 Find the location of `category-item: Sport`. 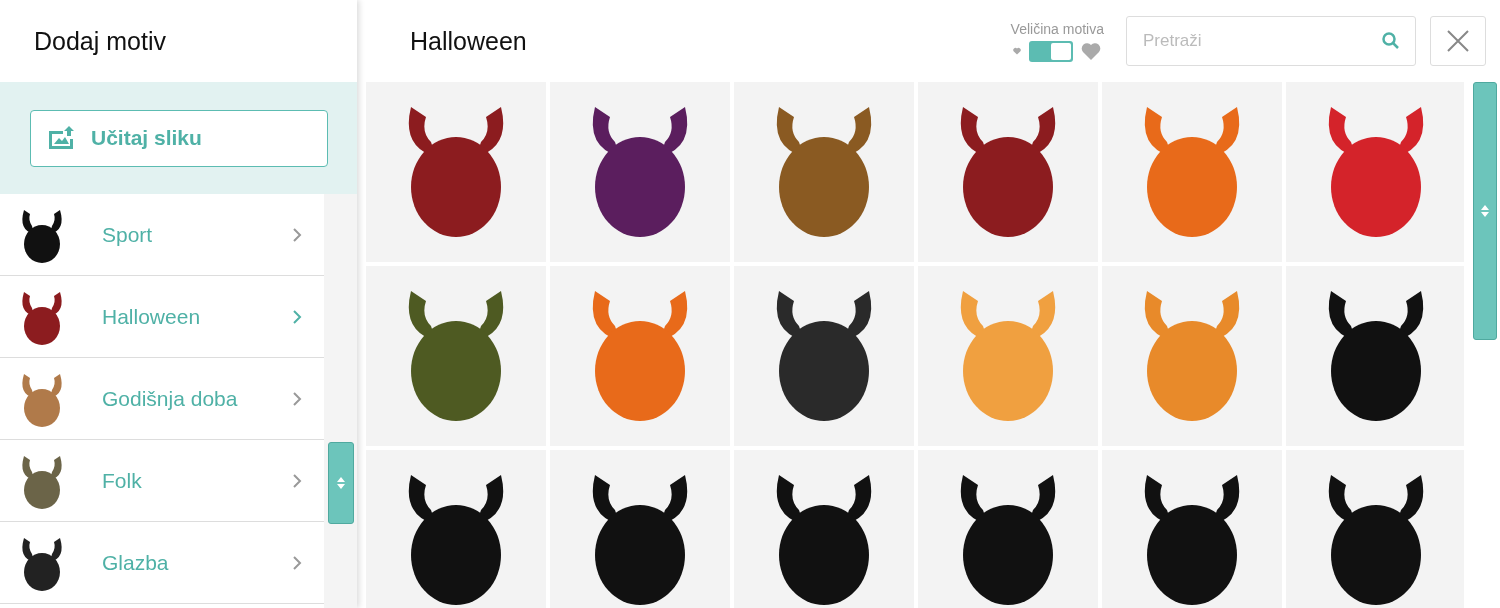

category-item: Sport is located at coordinates (162, 235).